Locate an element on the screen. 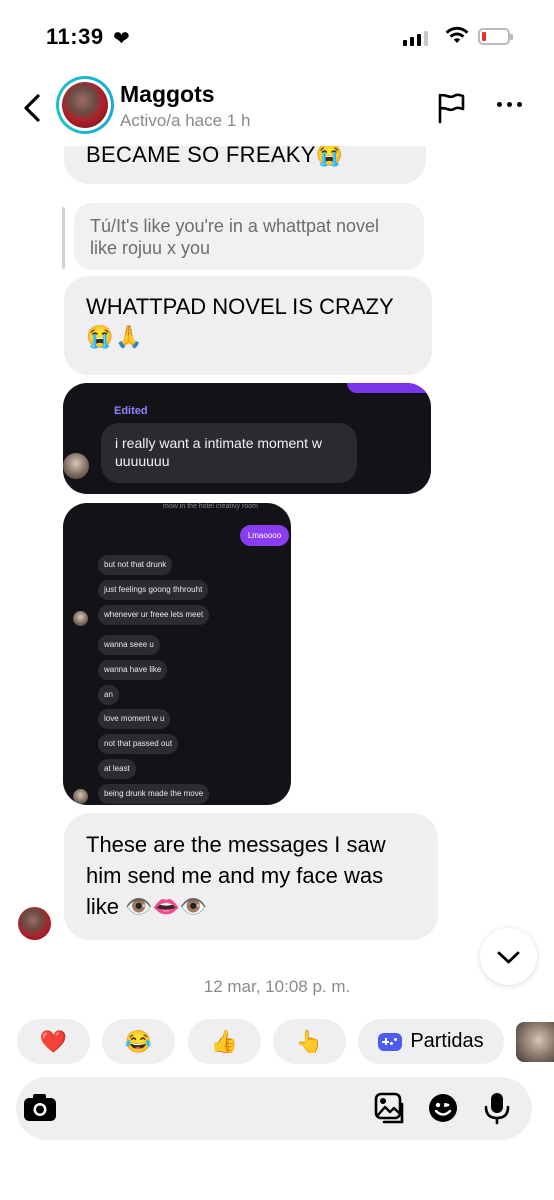 The image size is (554, 1200). more-dots-icon is located at coordinates (509, 104).